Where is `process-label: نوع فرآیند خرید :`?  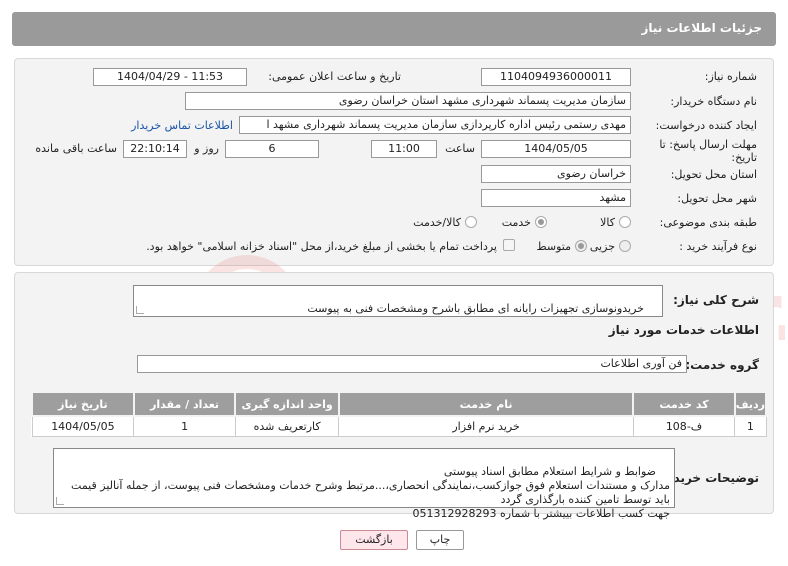 process-label: نوع فرآیند خرید : is located at coordinates (718, 246).